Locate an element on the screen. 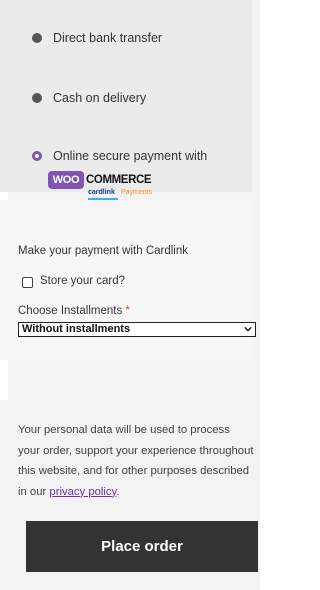 Image resolution: width=320 pixels, height=590 pixels. payment-method-cod: Cash on delivery is located at coordinates (89, 98).